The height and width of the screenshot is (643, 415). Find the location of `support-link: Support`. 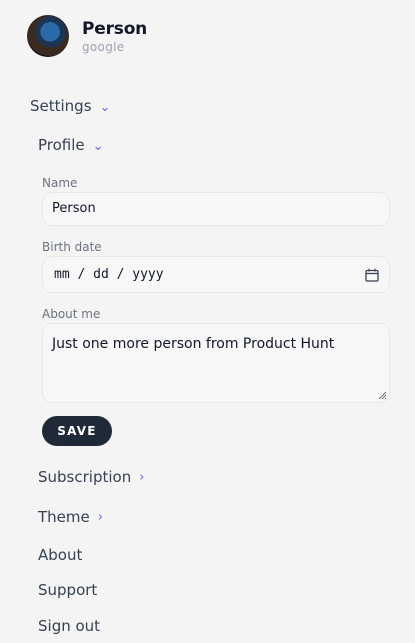

support-link: Support is located at coordinates (67, 590).